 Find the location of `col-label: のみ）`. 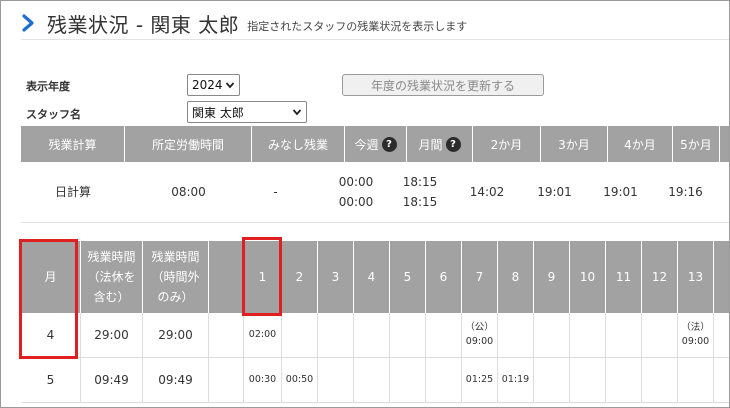

col-label: のみ） is located at coordinates (175, 297).